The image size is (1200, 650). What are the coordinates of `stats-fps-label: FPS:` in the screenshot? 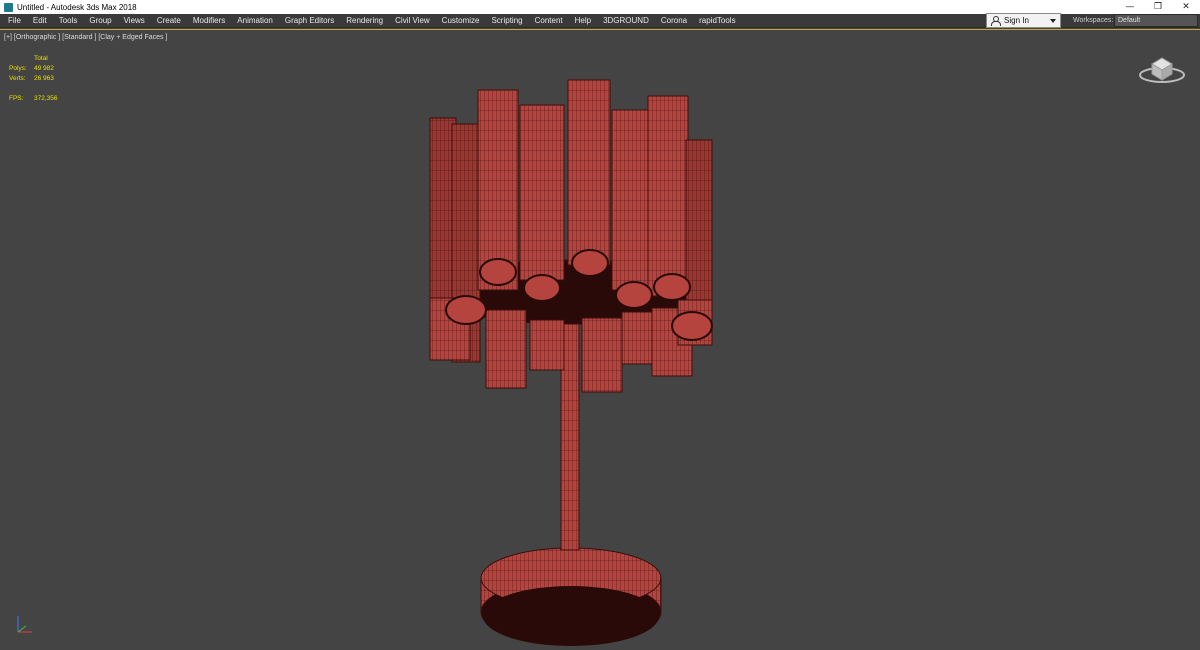 It's located at (16, 98).